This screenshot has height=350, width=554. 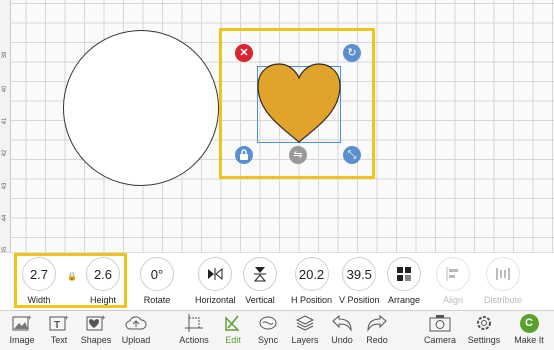 I want to click on nav-sync: Sync, so click(x=268, y=329).